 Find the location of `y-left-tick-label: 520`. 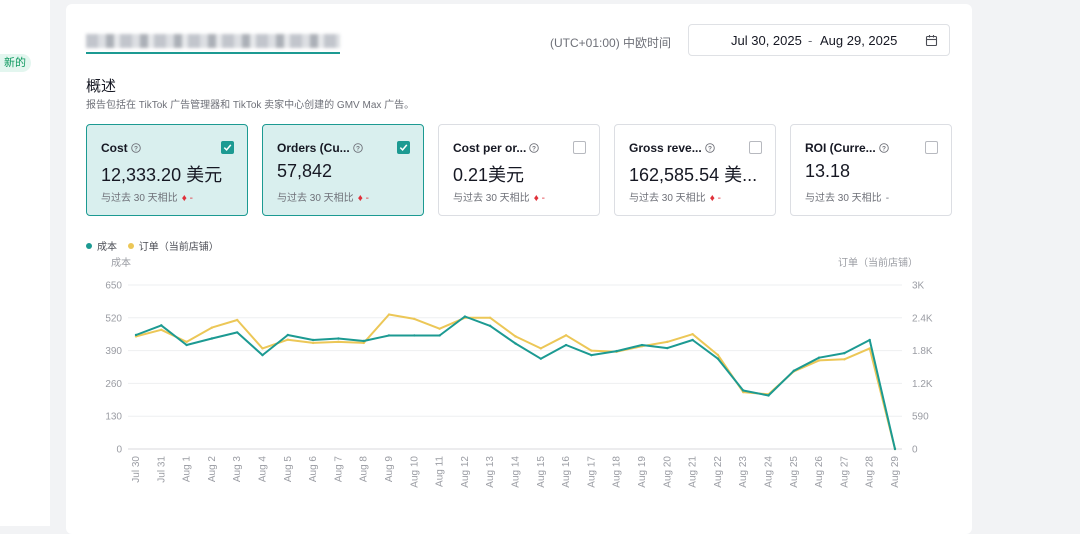

y-left-tick-label: 520 is located at coordinates (113, 318).